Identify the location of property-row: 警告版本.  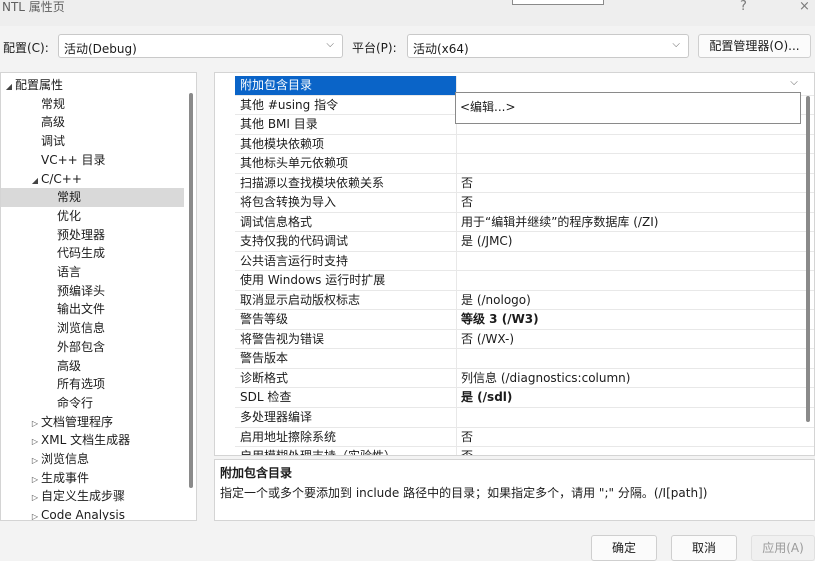
(524, 359).